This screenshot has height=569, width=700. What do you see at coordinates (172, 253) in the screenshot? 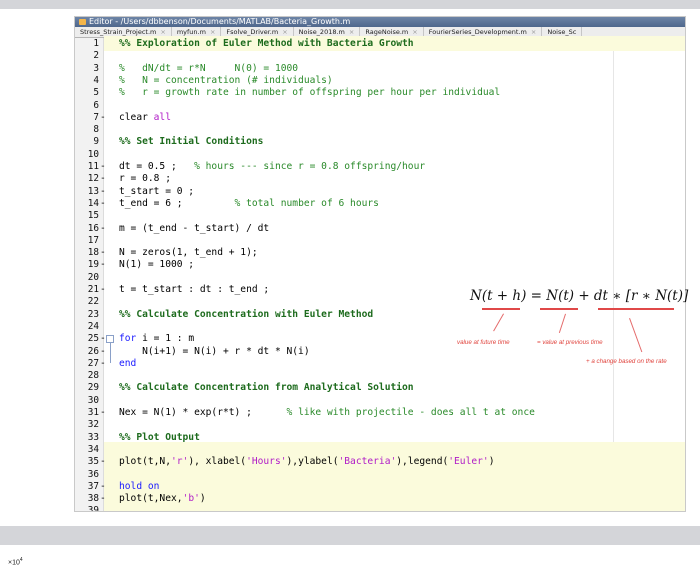
I see `code-line: 18- N = zeros(1, t_end + 1);` at bounding box center [172, 253].